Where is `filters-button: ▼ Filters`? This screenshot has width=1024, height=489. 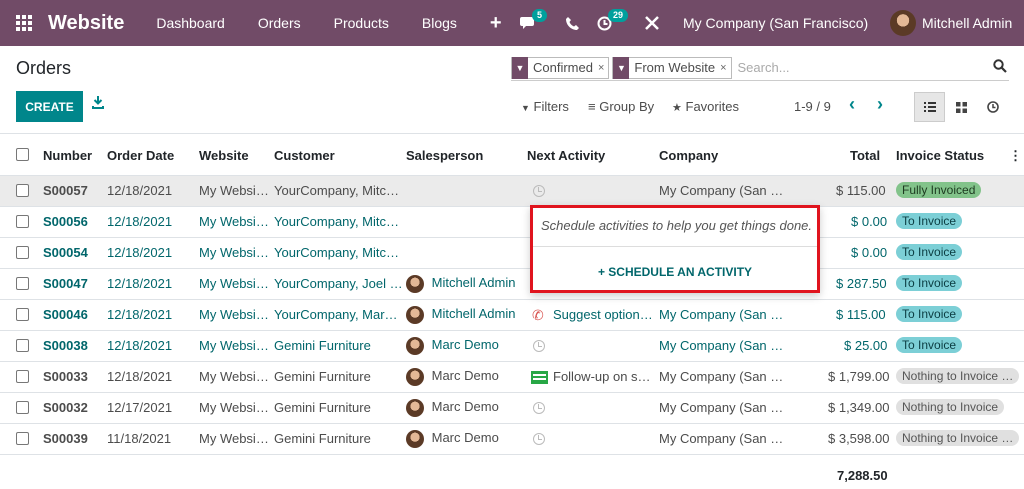 filters-button: ▼ Filters is located at coordinates (545, 106).